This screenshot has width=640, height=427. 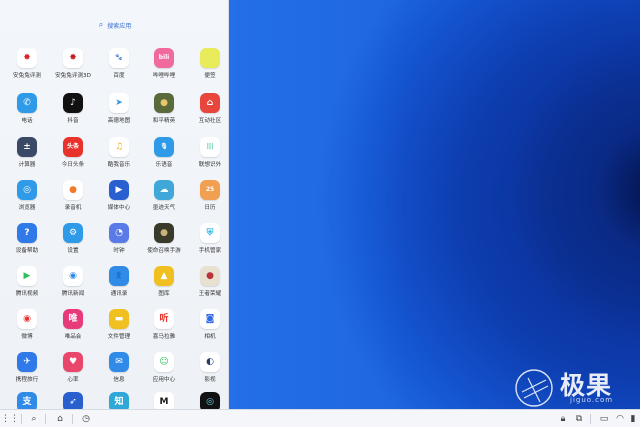 I want to click on app-weibo: ◉ 微博, so click(x=30, y=329).